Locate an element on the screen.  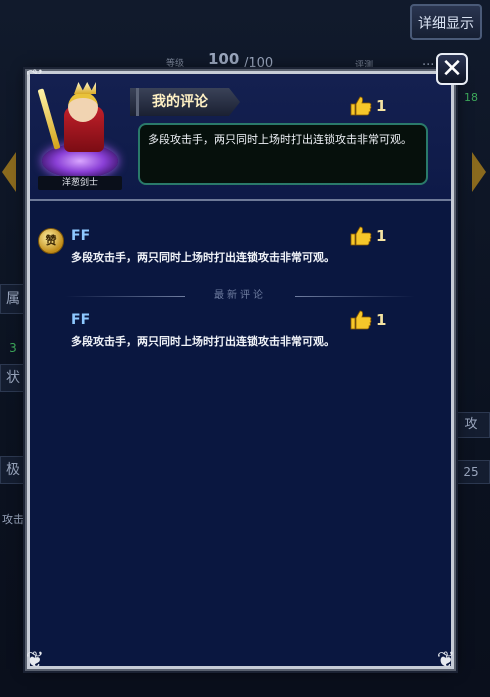
top-comment-like: 1 is located at coordinates (368, 236).